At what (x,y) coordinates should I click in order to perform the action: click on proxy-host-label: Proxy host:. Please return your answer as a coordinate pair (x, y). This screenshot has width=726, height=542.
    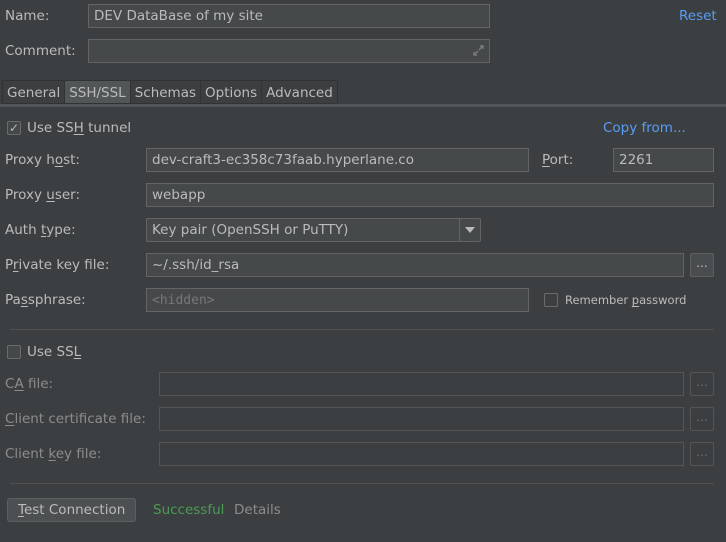
    Looking at the image, I should click on (42, 160).